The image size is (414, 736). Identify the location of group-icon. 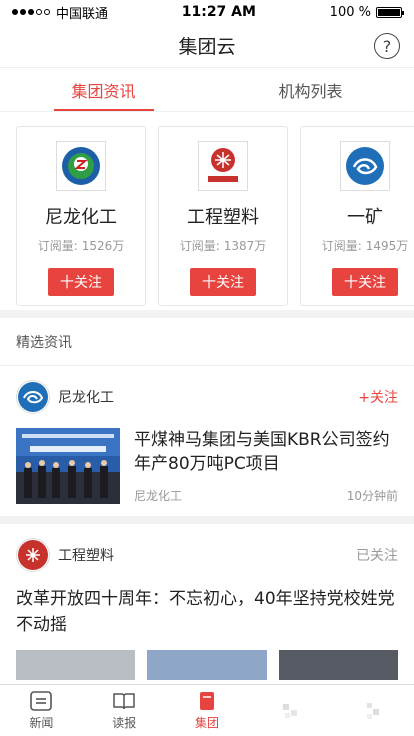
(207, 701).